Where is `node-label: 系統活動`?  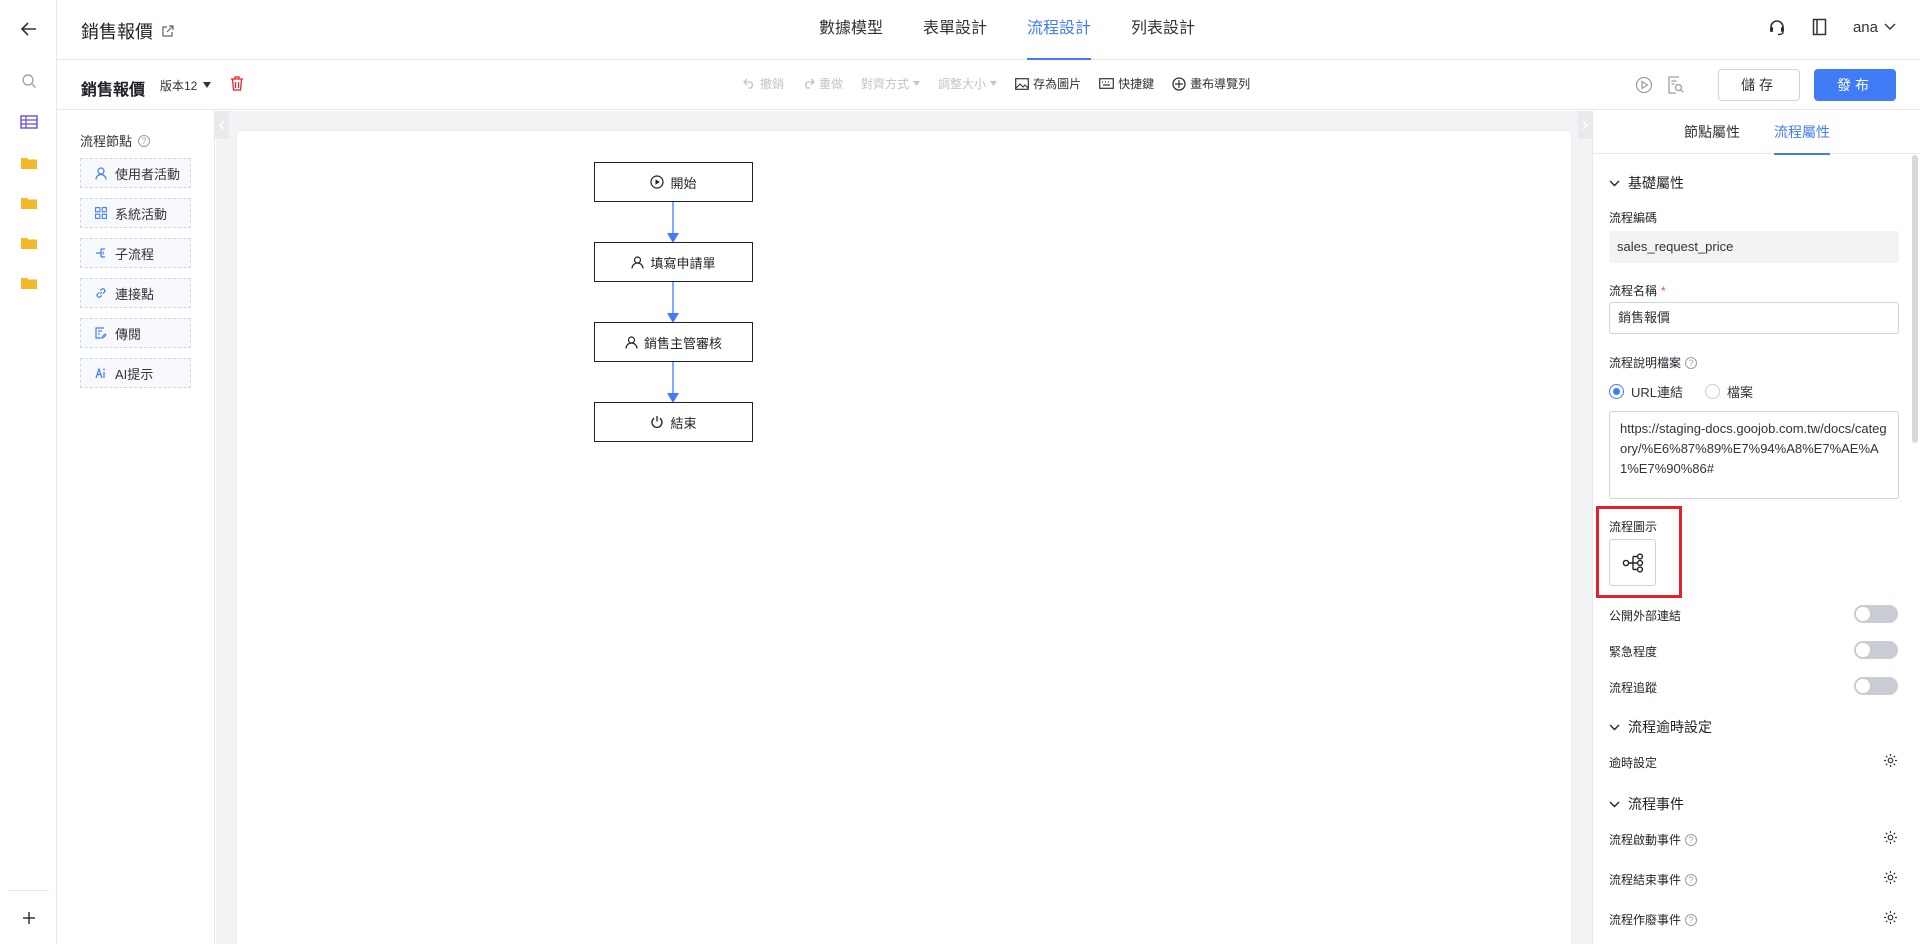
node-label: 系統活動 is located at coordinates (141, 214).